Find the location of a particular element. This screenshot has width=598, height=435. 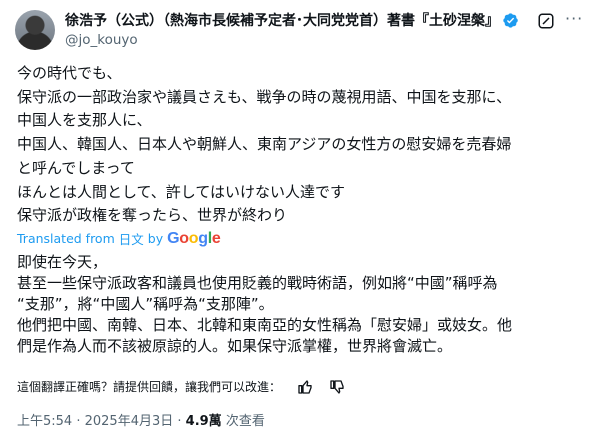

translated-from-language: 日文 is located at coordinates (131, 239).